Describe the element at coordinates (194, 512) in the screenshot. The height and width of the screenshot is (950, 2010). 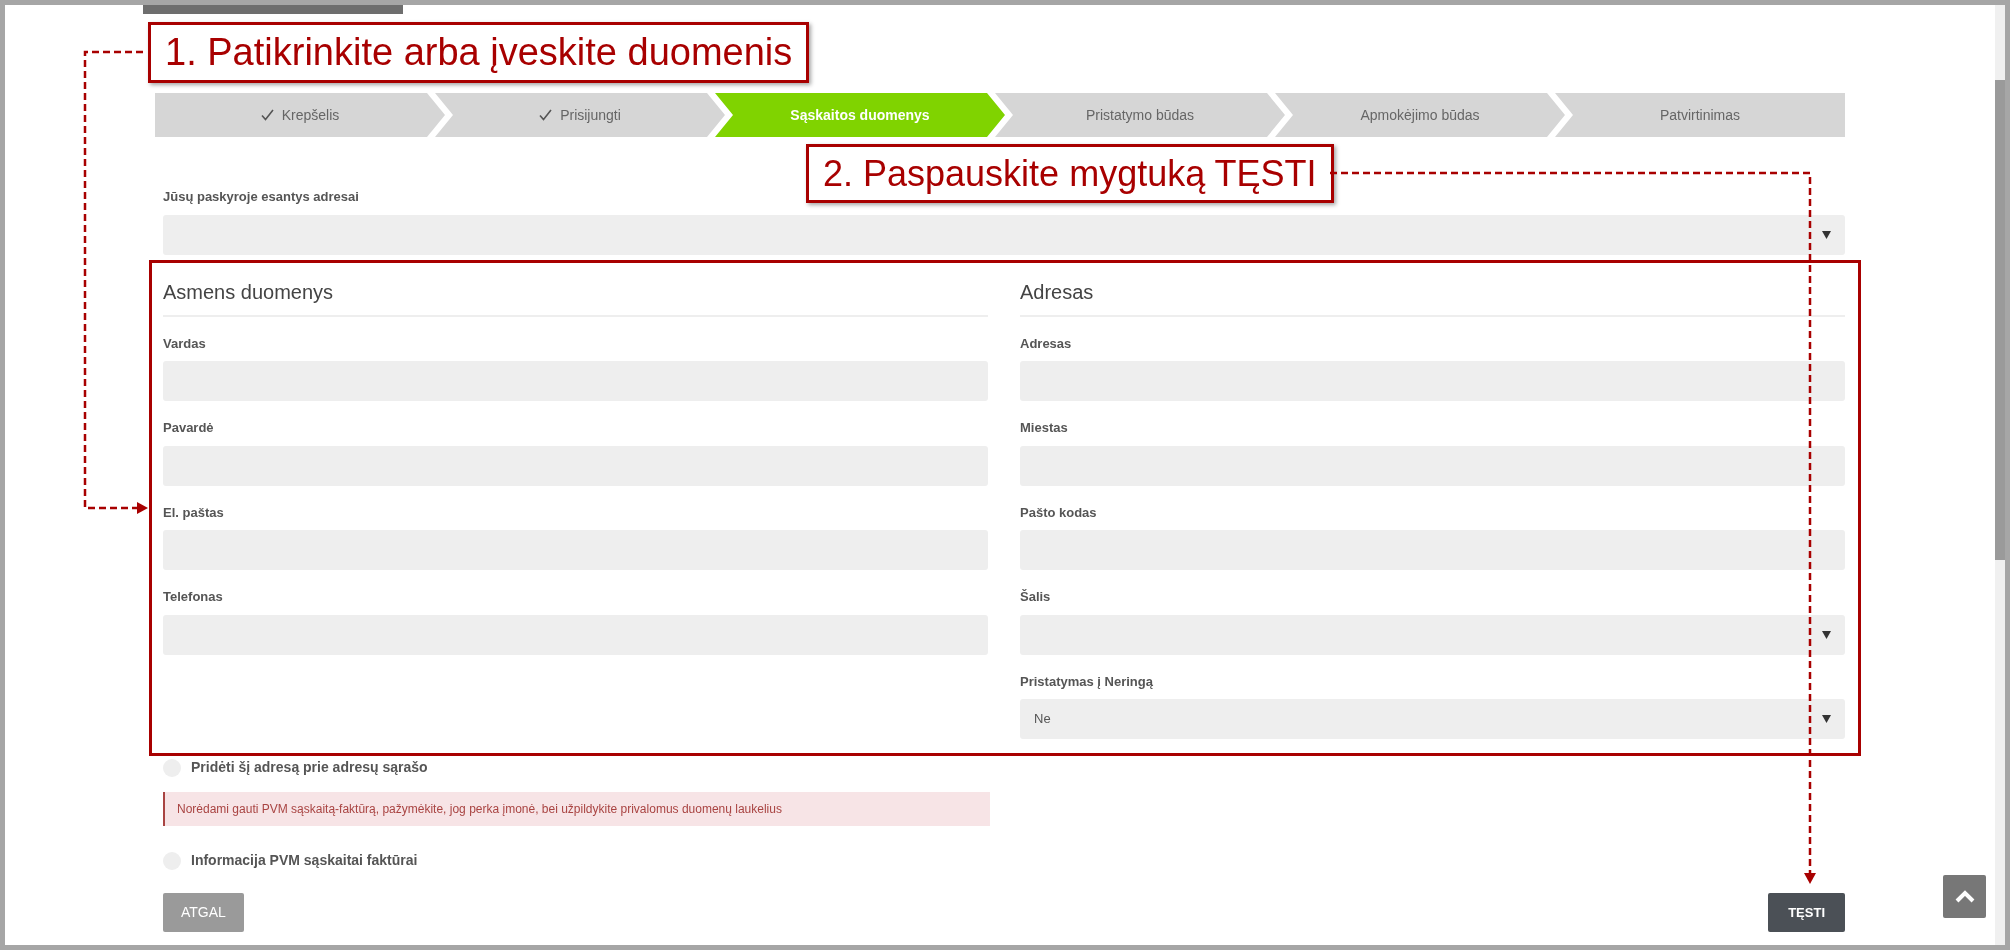
I see `field-label: El. paštas` at that location.